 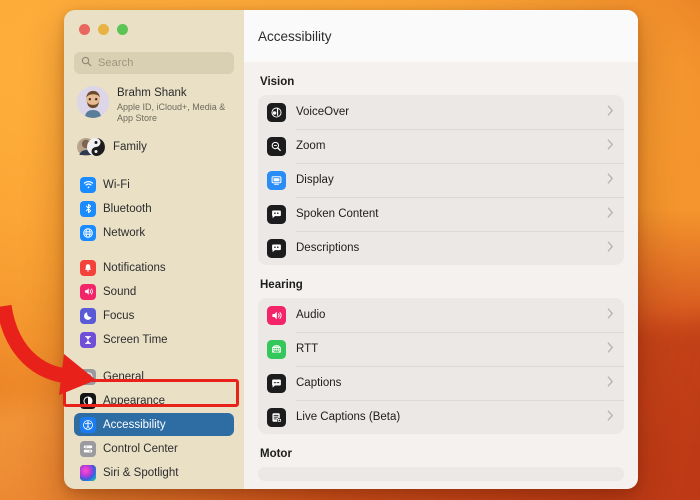 I want to click on family-row: Family, so click(x=154, y=144).